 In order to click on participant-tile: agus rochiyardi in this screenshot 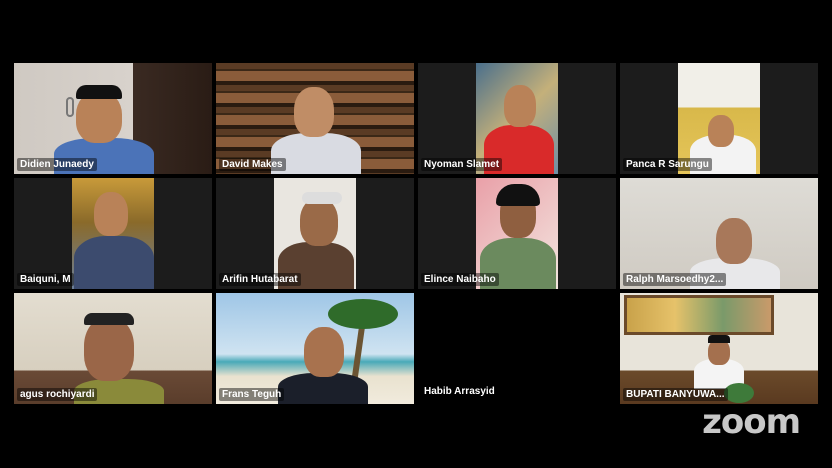, I will do `click(113, 348)`.